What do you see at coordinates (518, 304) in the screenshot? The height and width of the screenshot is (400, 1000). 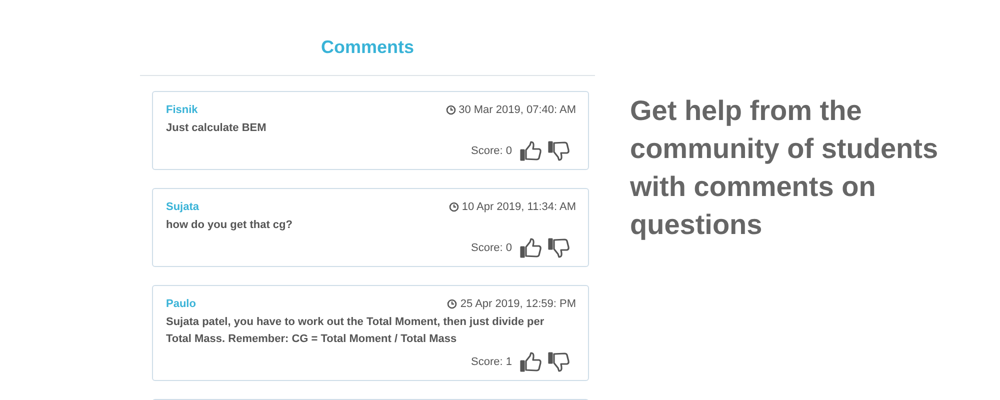 I see `comment-time: 25 Apr 2019, 12:59: PM` at bounding box center [518, 304].